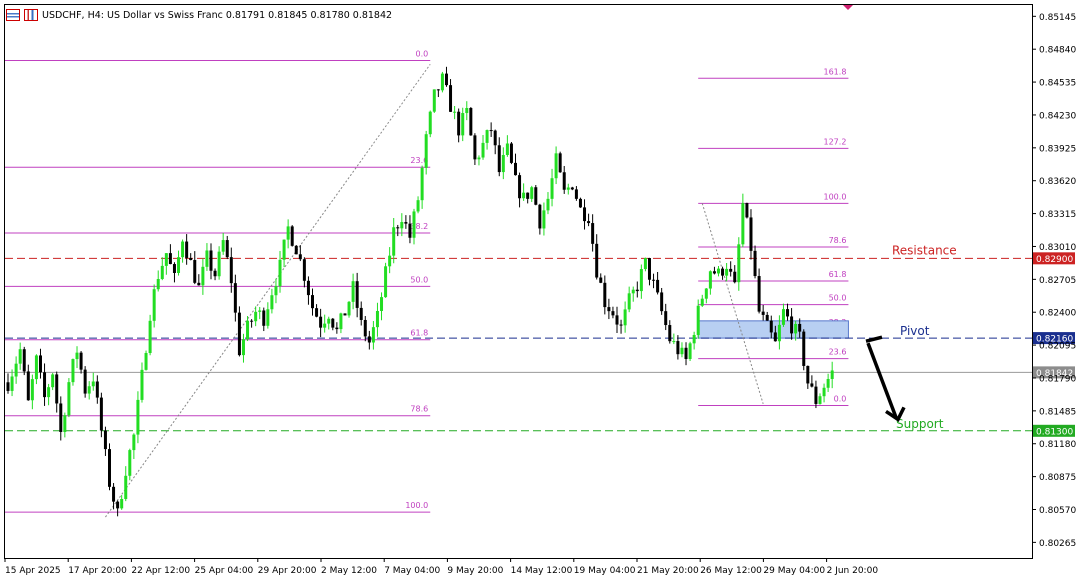 The height and width of the screenshot is (587, 1087). I want to click on y-tick-label: 0.85145, so click(1057, 18).